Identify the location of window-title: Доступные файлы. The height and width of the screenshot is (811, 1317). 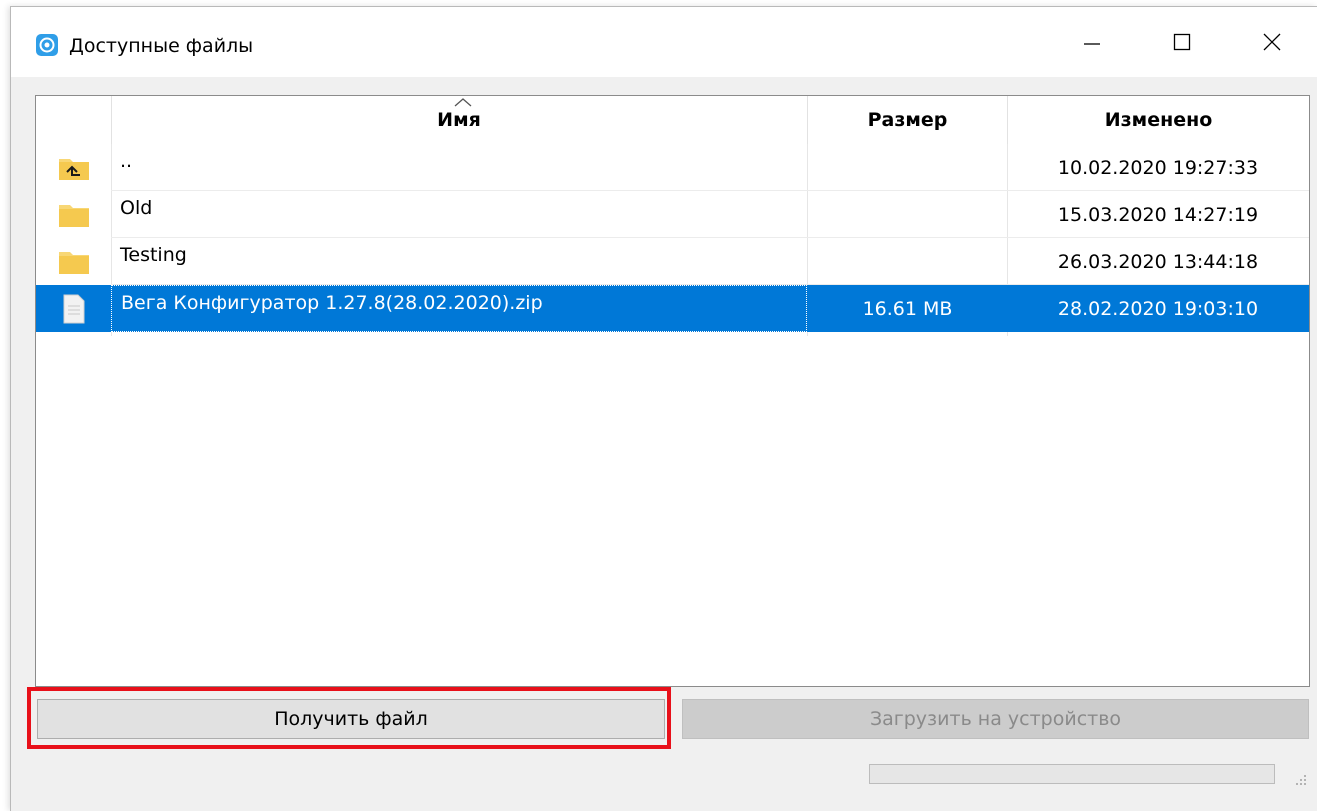
(161, 46).